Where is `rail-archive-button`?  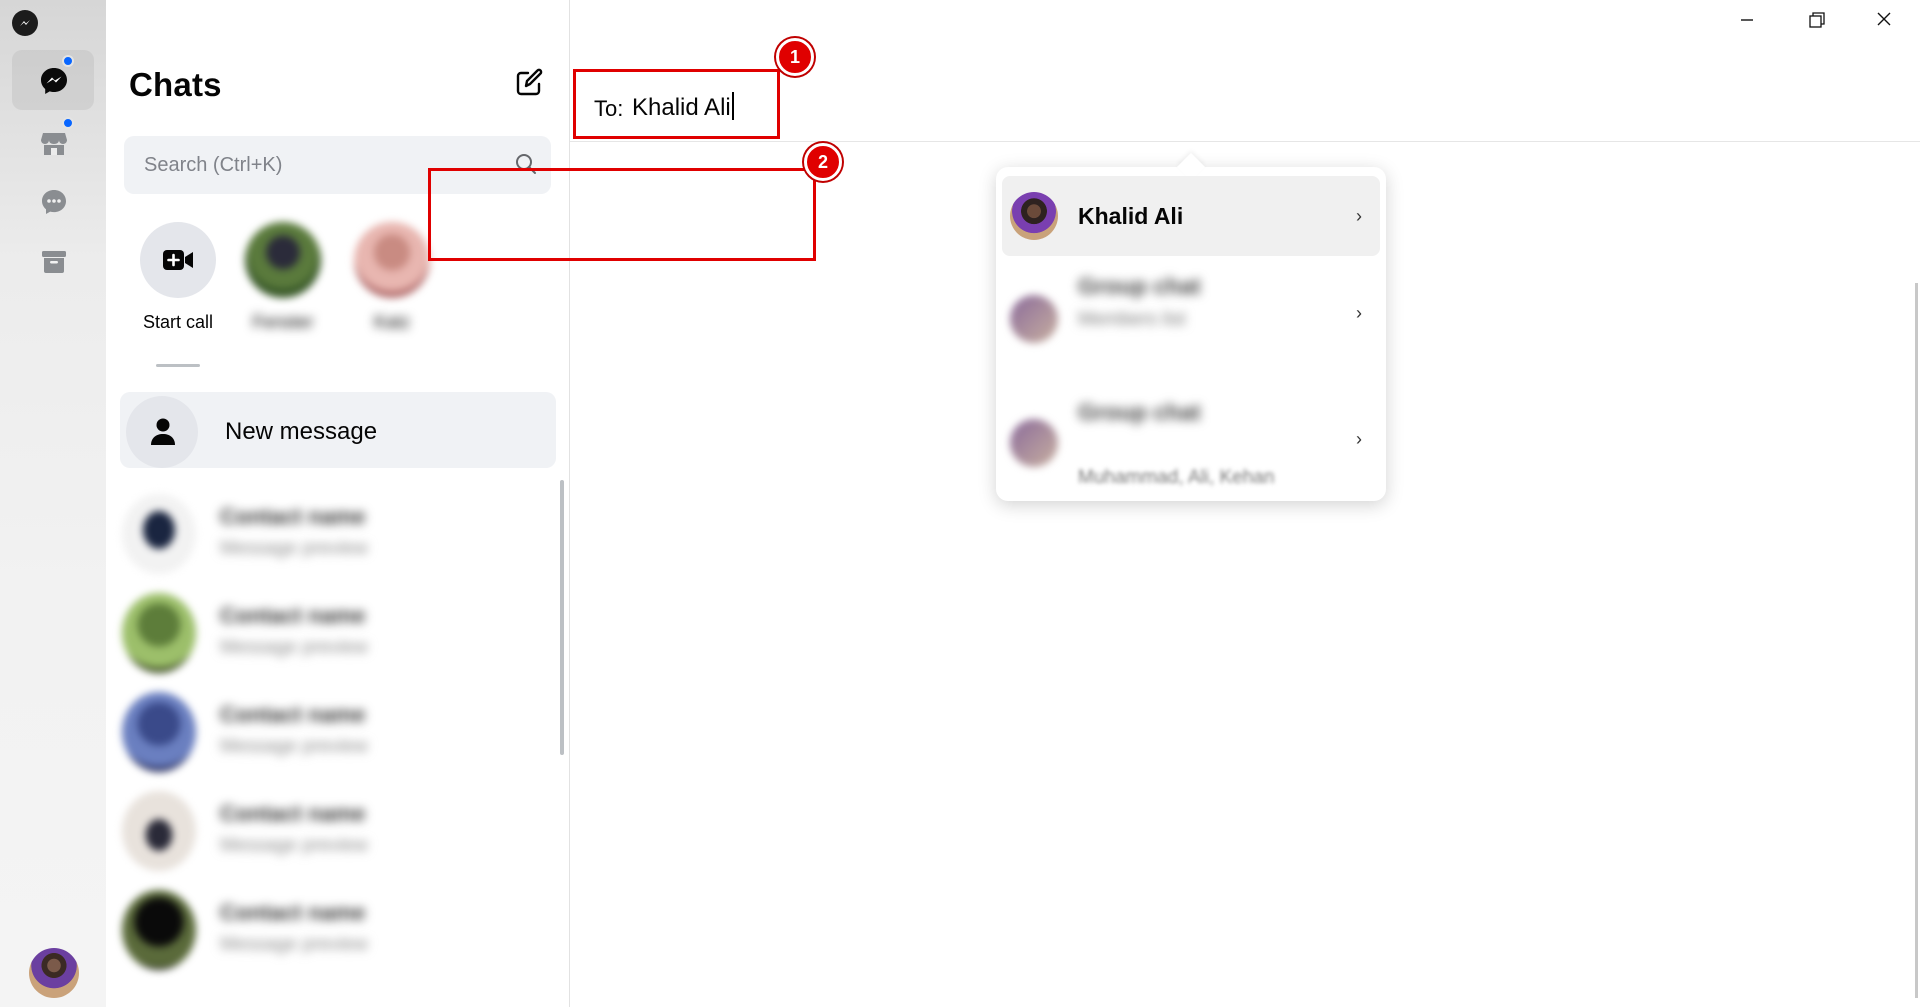
rail-archive-button is located at coordinates (53, 261).